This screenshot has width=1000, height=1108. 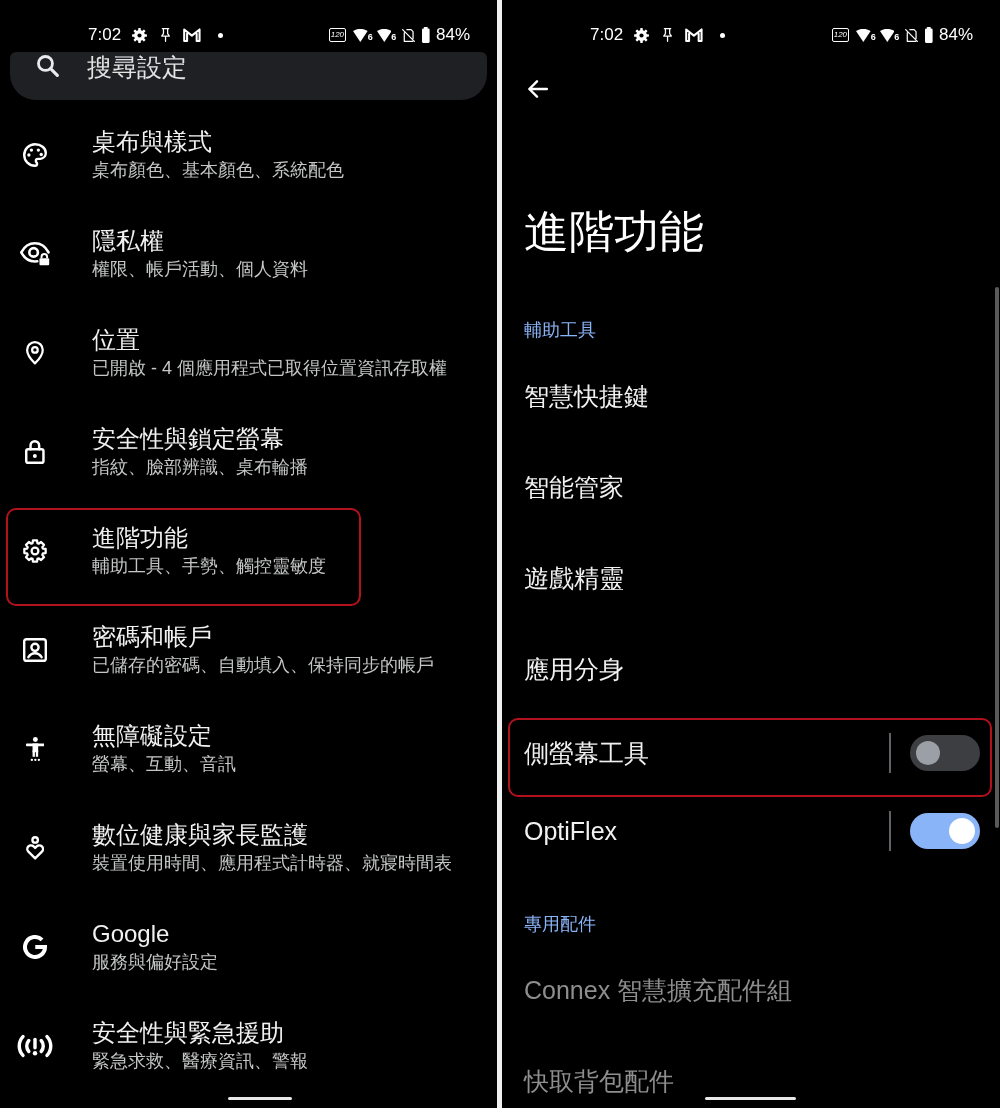 I want to click on page-title: 進階功能, so click(x=614, y=232).